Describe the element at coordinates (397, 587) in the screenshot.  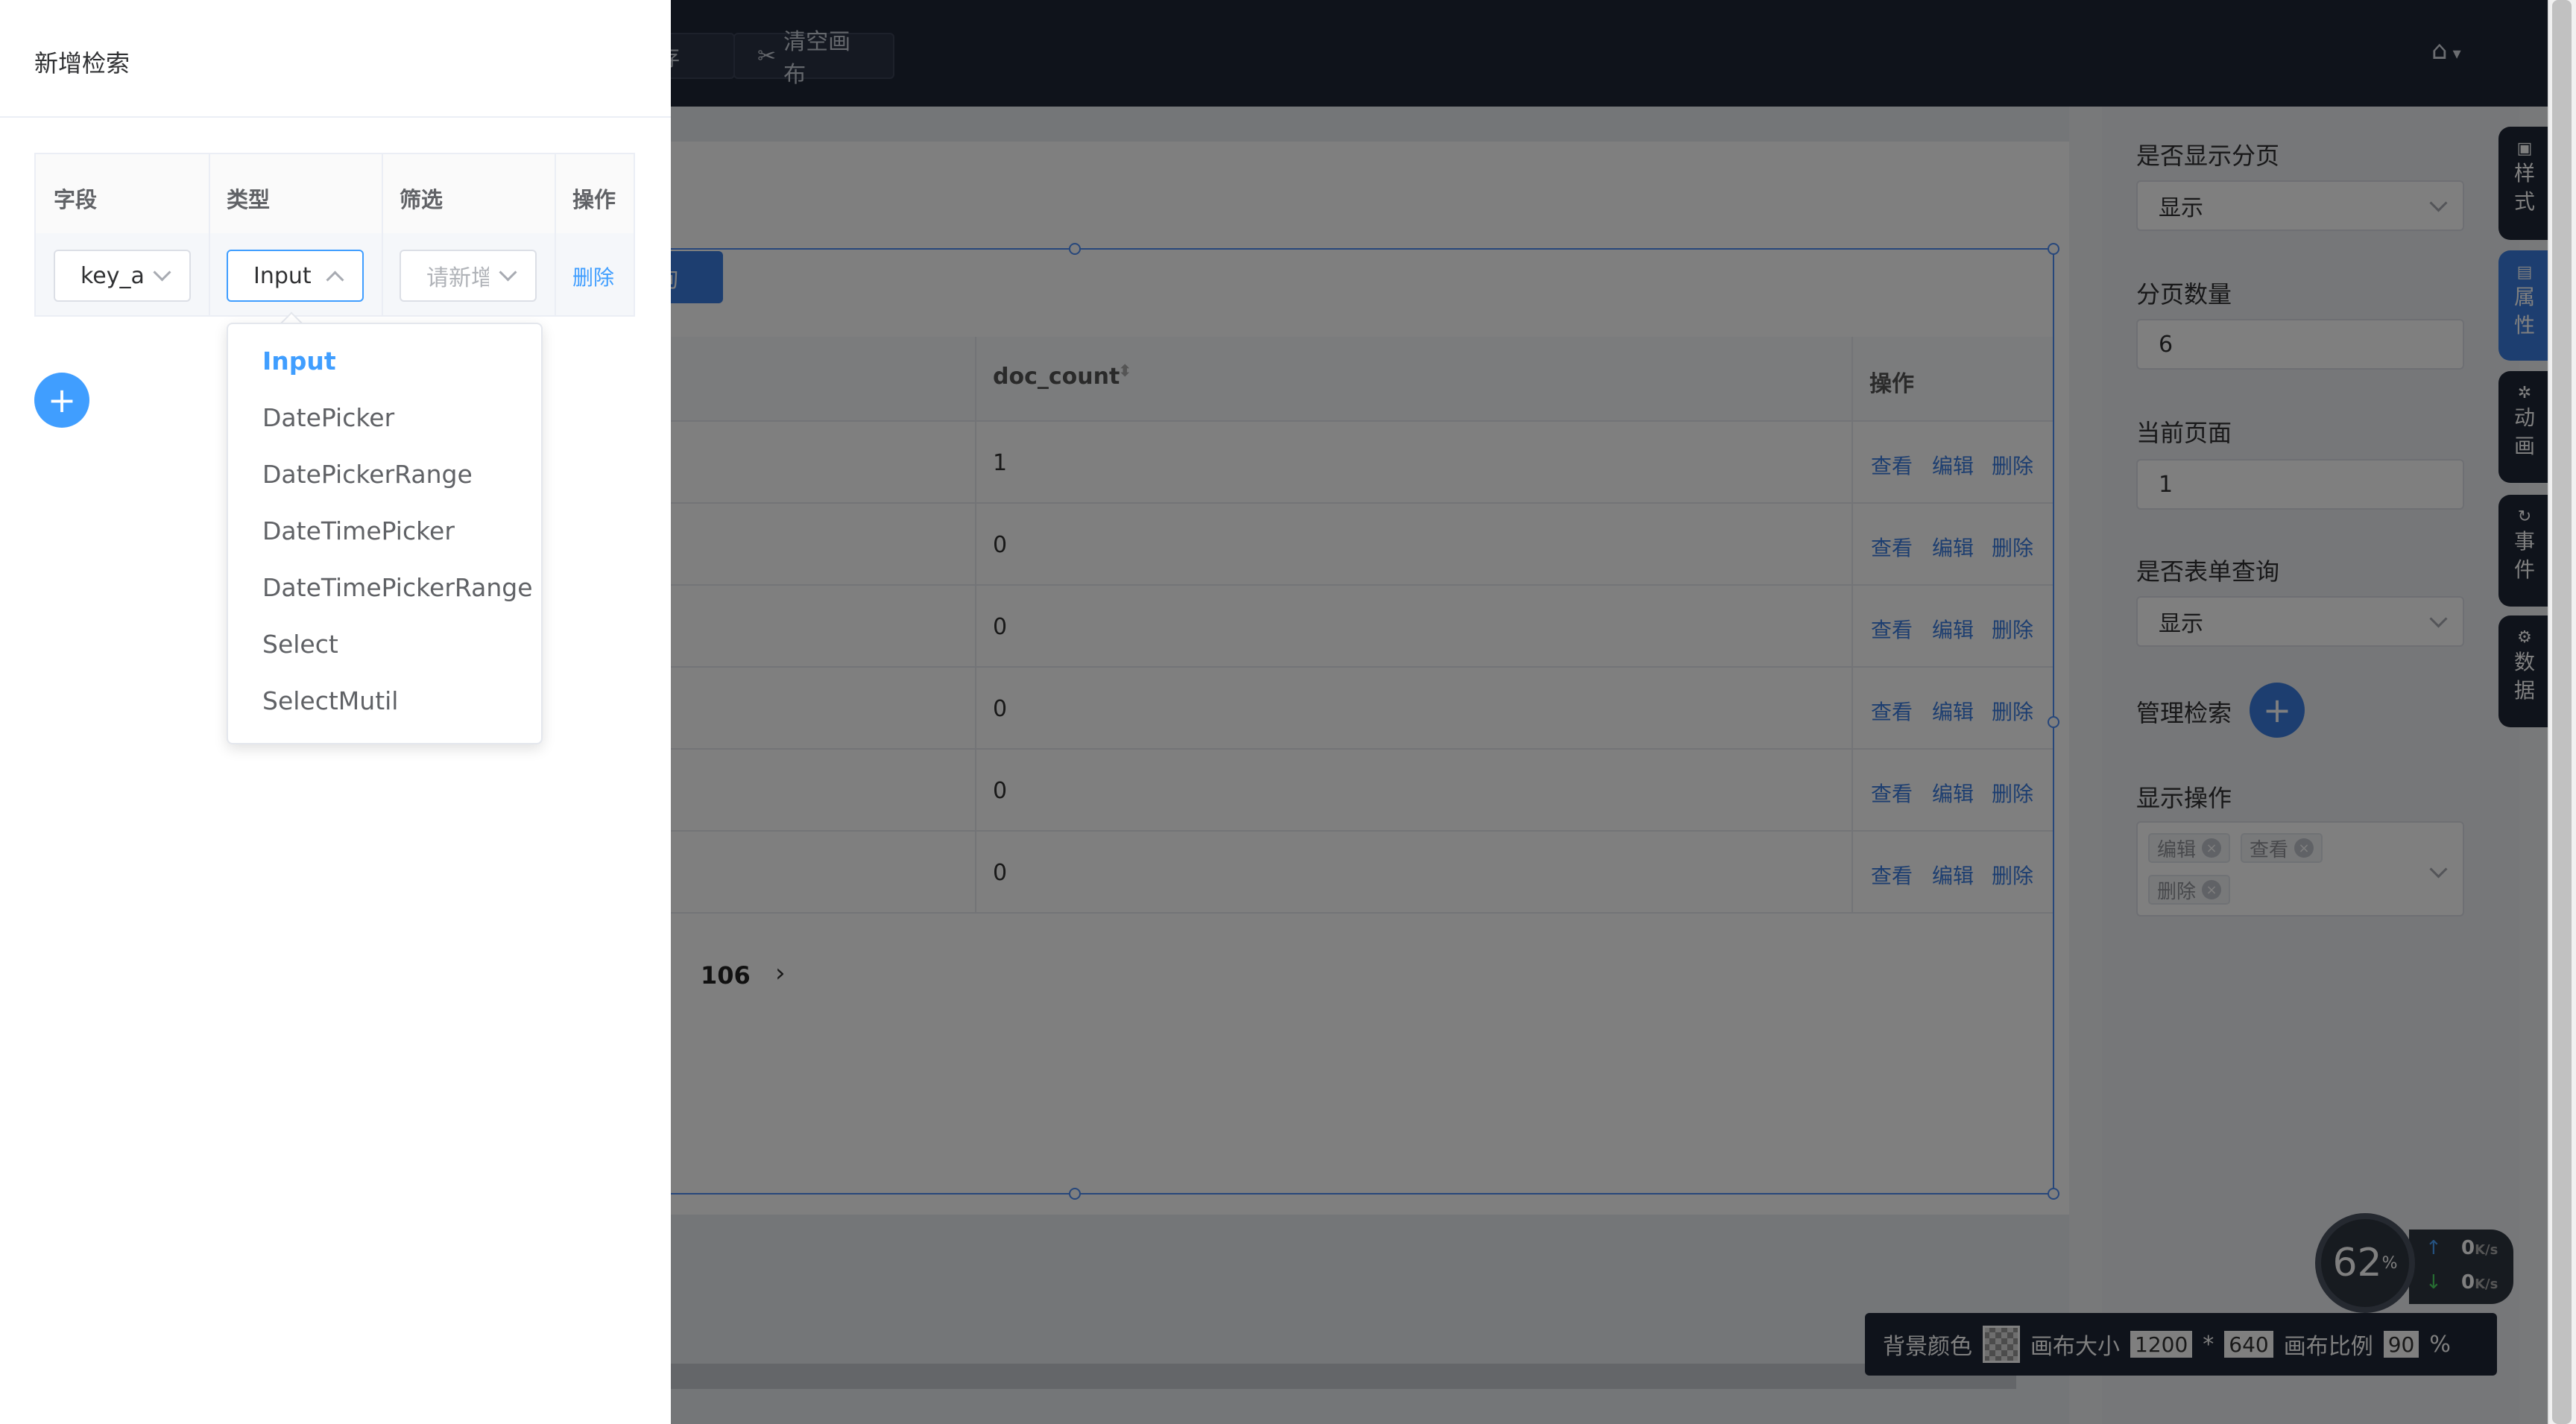
I see `option-datetimepickerrange: DateTimePickerRange` at that location.